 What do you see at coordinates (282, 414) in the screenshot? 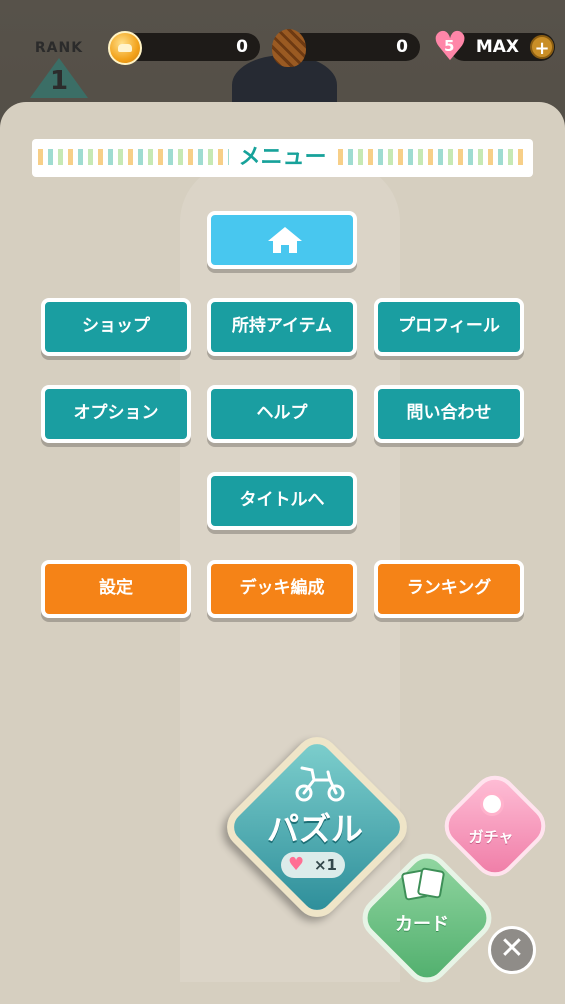
I see `help-button: ヘルプ` at bounding box center [282, 414].